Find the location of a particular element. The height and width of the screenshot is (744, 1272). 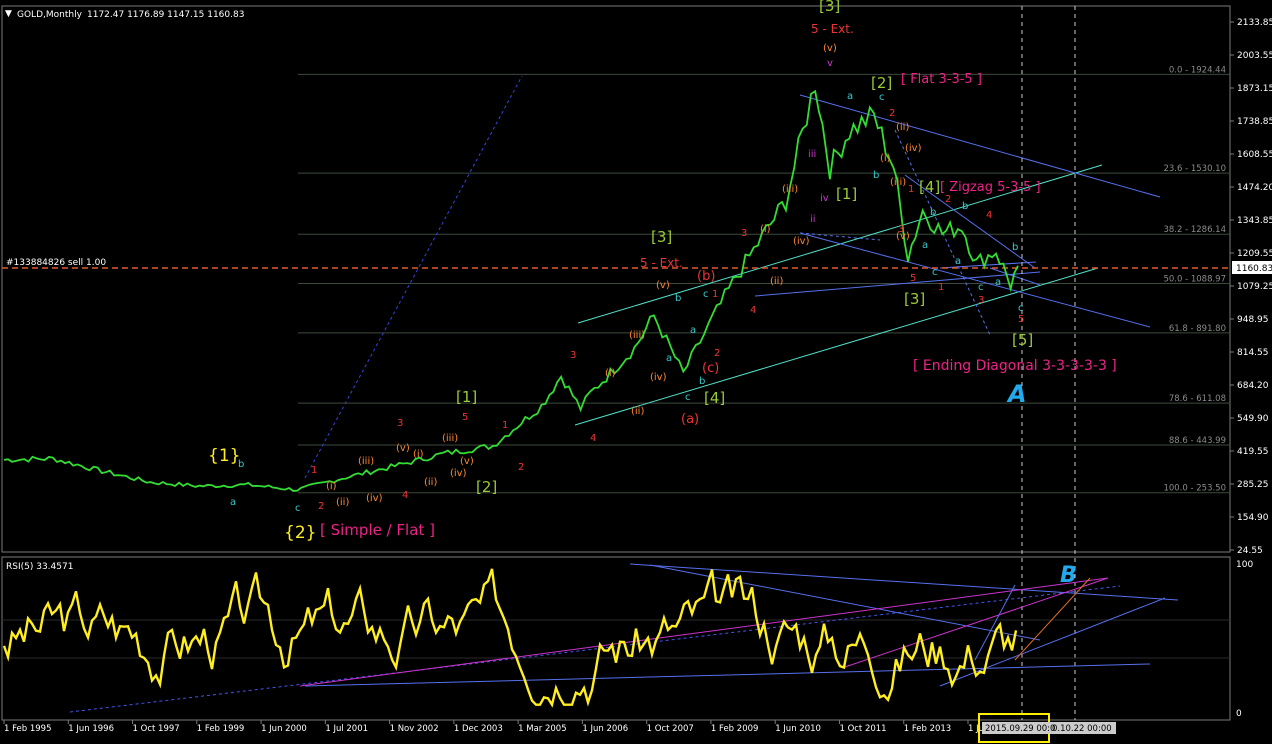

current-price-label: 1160.83 is located at coordinates (1254, 269).